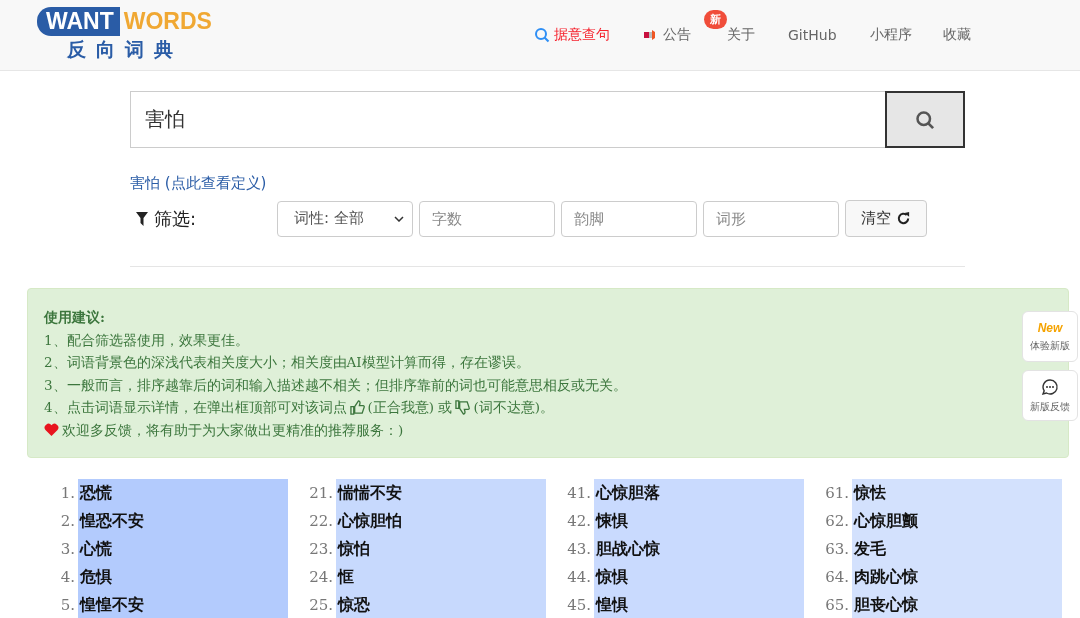  What do you see at coordinates (67, 549) in the screenshot?
I see `result-number: 3.` at bounding box center [67, 549].